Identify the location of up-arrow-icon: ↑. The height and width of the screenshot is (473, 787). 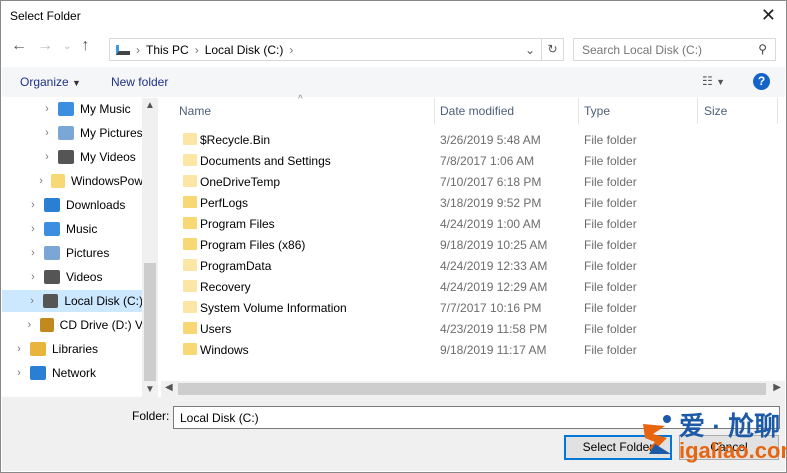
(85, 46).